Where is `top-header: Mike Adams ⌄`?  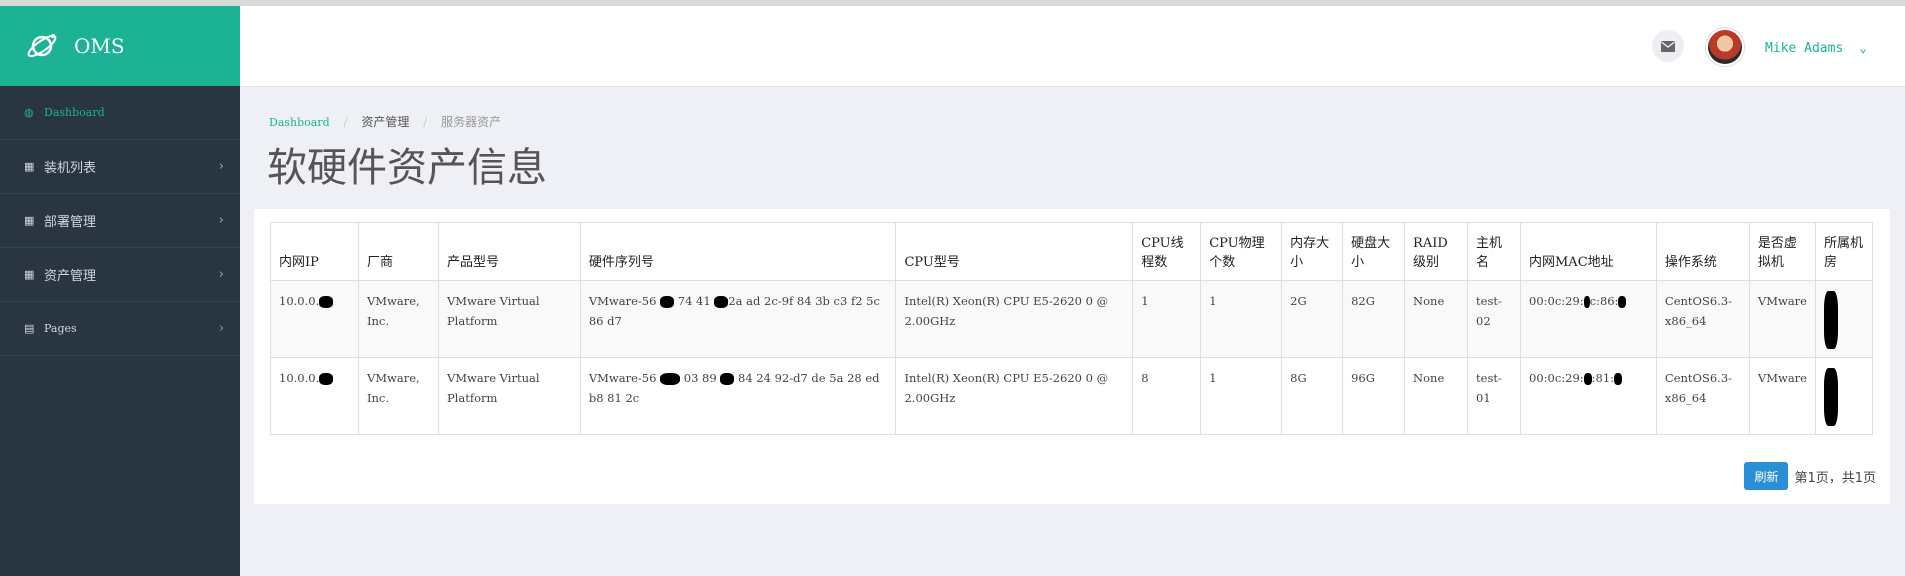
top-header: Mike Adams ⌄ is located at coordinates (1072, 46).